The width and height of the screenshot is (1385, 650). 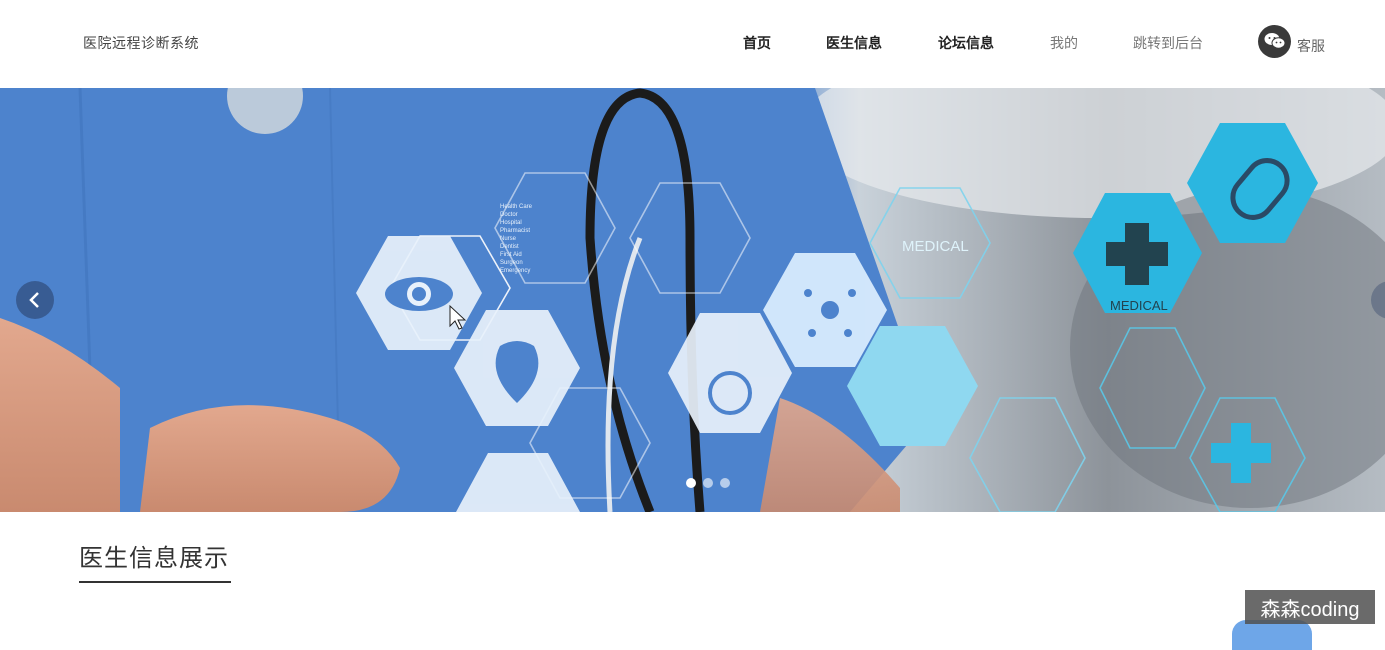 I want to click on svg-text: Hospital, so click(x=511, y=223).